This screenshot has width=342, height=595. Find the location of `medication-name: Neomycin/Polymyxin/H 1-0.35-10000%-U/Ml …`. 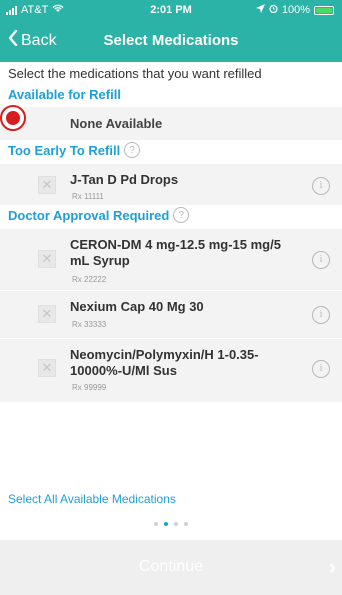

medication-name: Neomycin/Polymyxin/H 1-0.35-10000%-U/Ml … is located at coordinates (164, 362).